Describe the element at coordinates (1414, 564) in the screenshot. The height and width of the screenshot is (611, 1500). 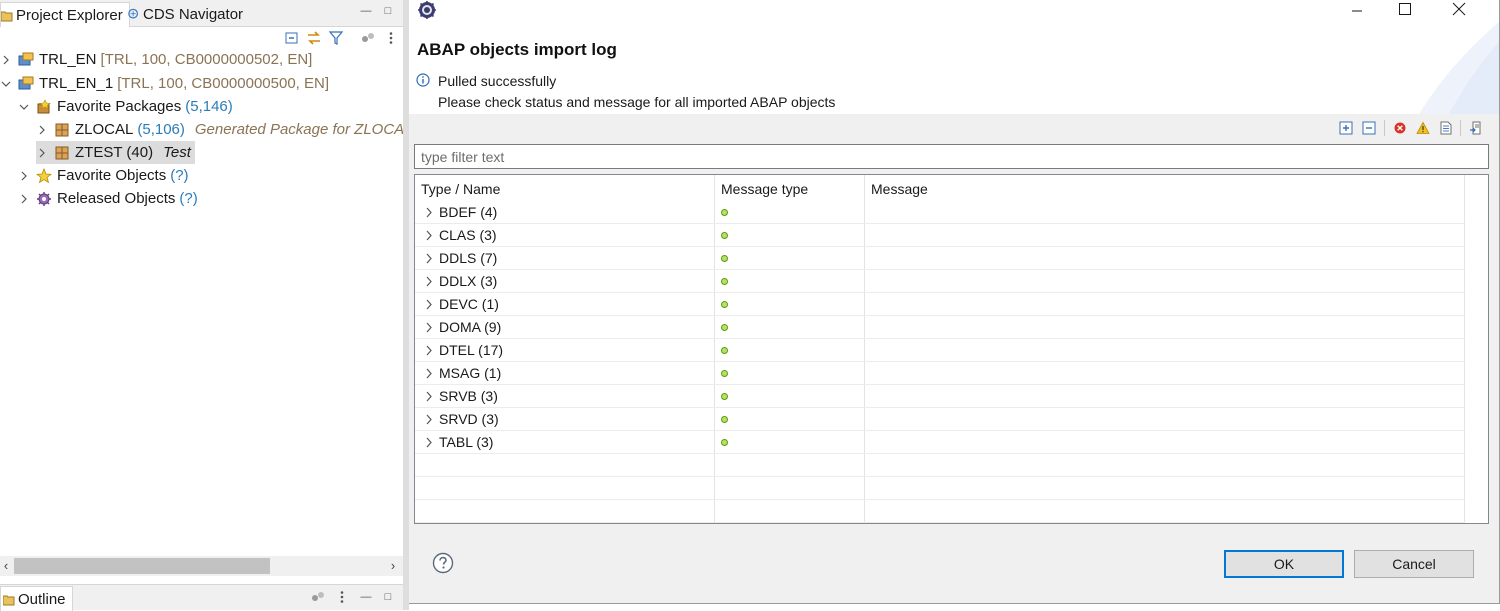
I see `cancel-button: Cancel` at that location.